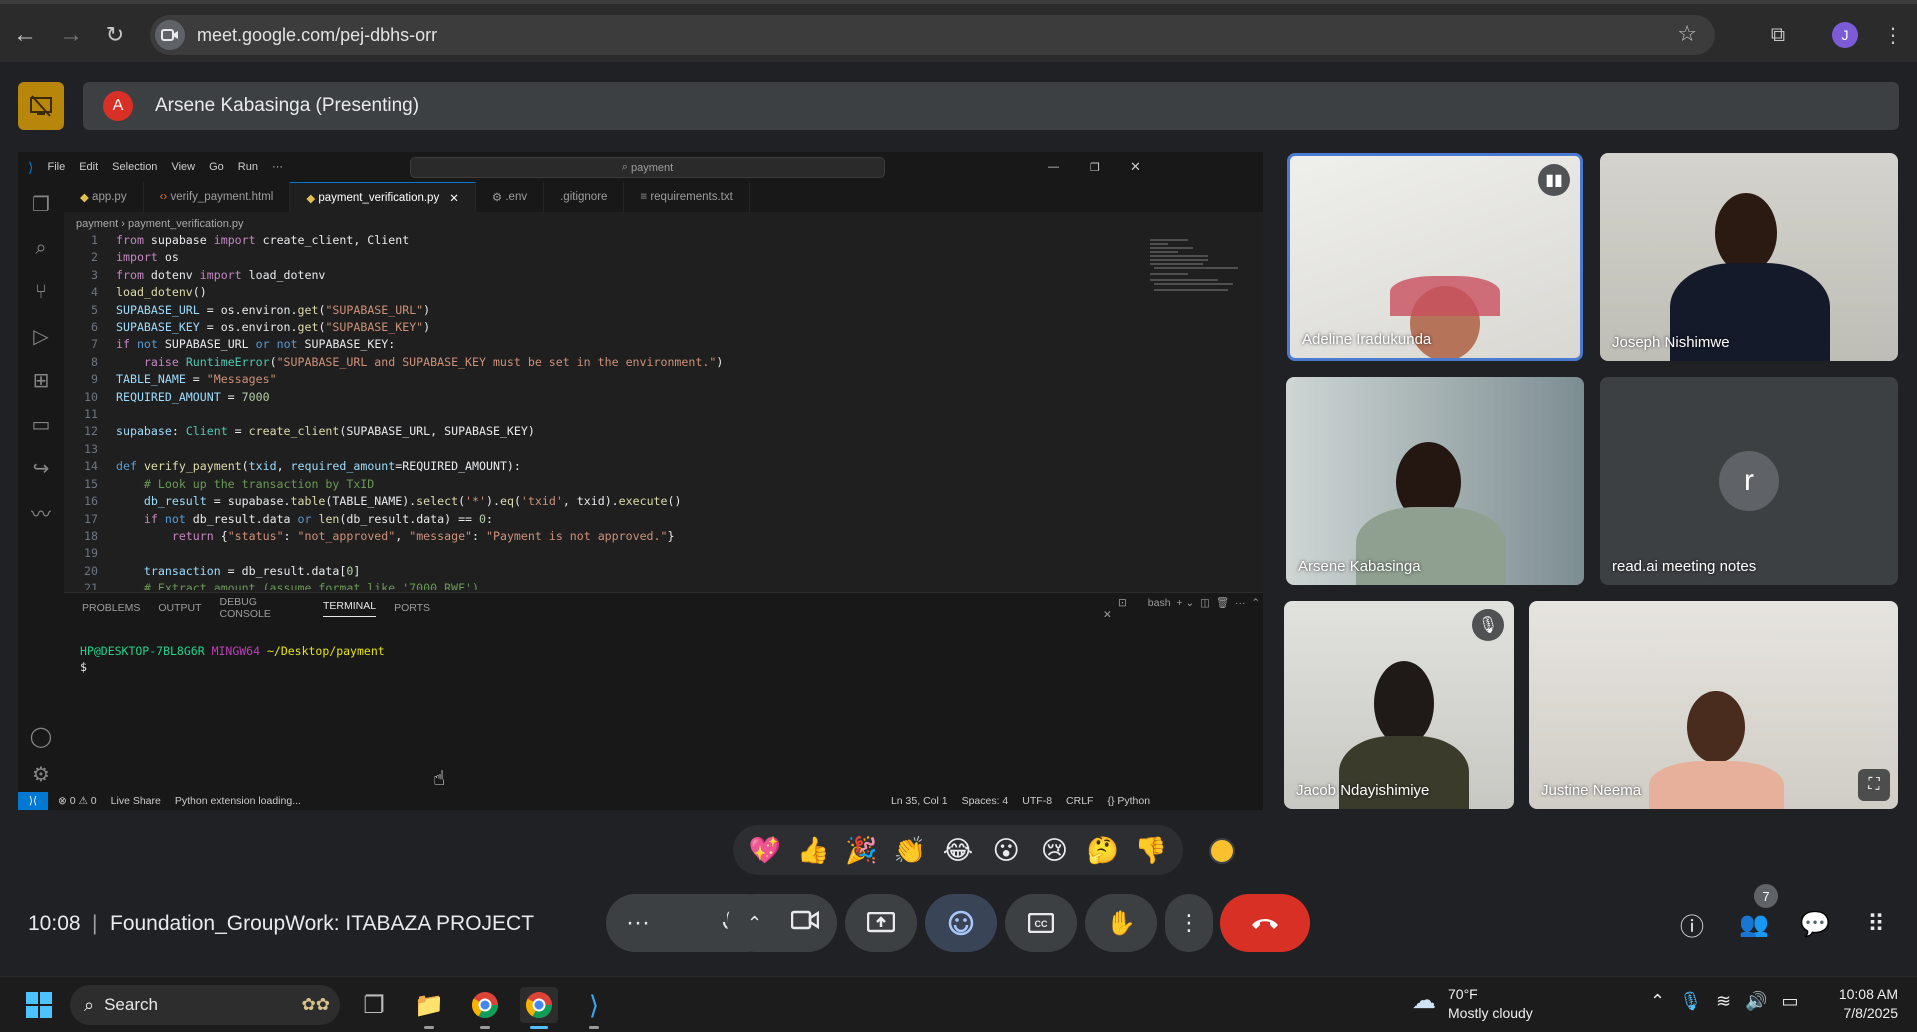 Image resolution: width=1917 pixels, height=1032 pixels. Describe the element at coordinates (134, 167) in the screenshot. I see `menu-selection: Selection` at that location.